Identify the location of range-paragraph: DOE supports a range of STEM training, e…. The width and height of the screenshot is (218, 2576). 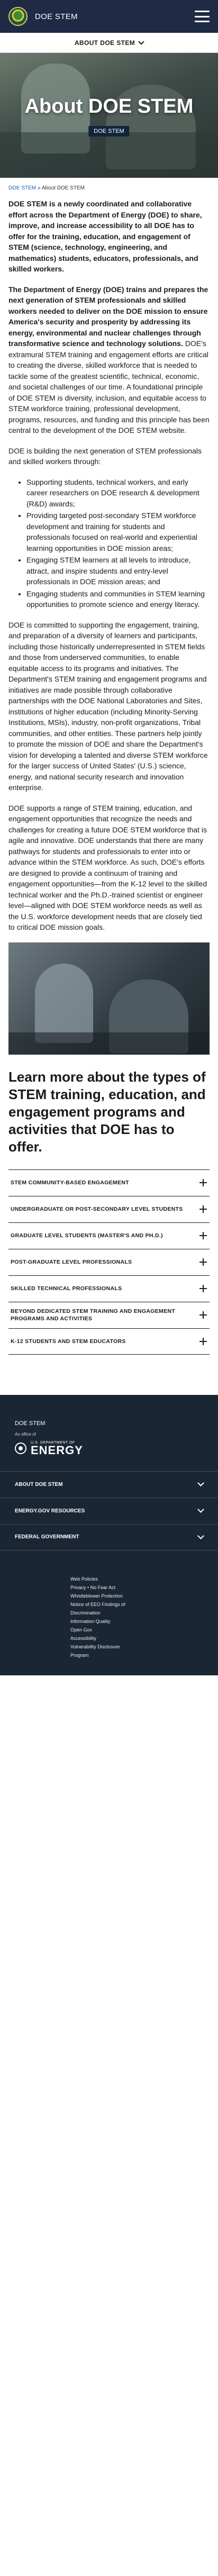
(107, 867).